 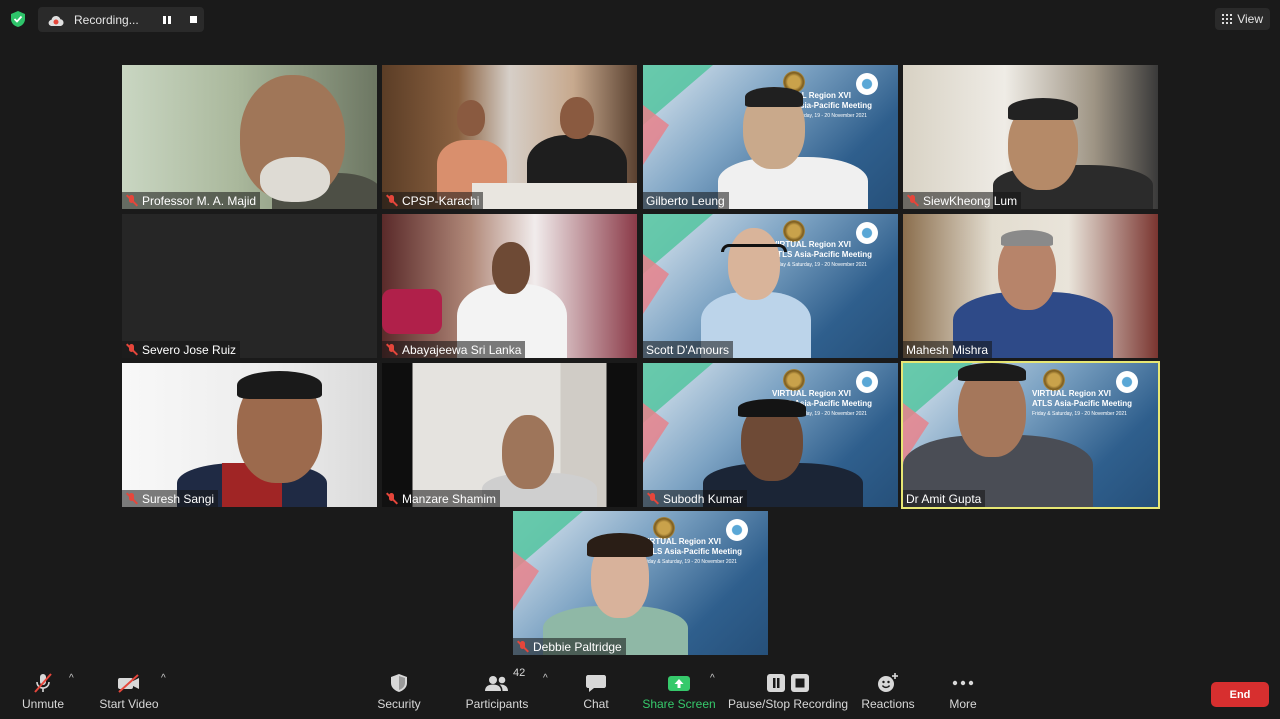 I want to click on video-off-icon, so click(x=129, y=683).